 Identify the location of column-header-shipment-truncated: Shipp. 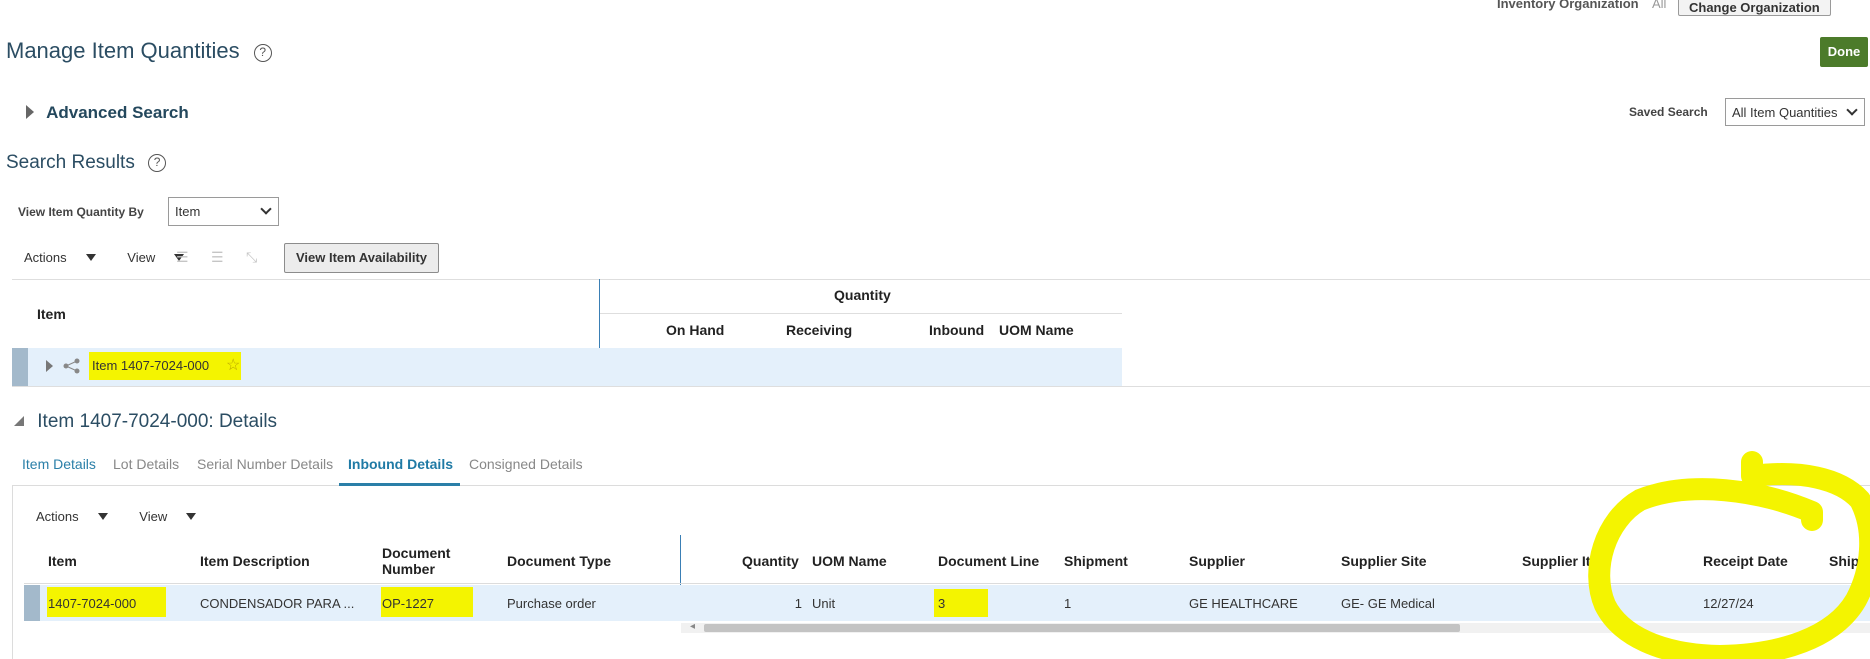
(1848, 561).